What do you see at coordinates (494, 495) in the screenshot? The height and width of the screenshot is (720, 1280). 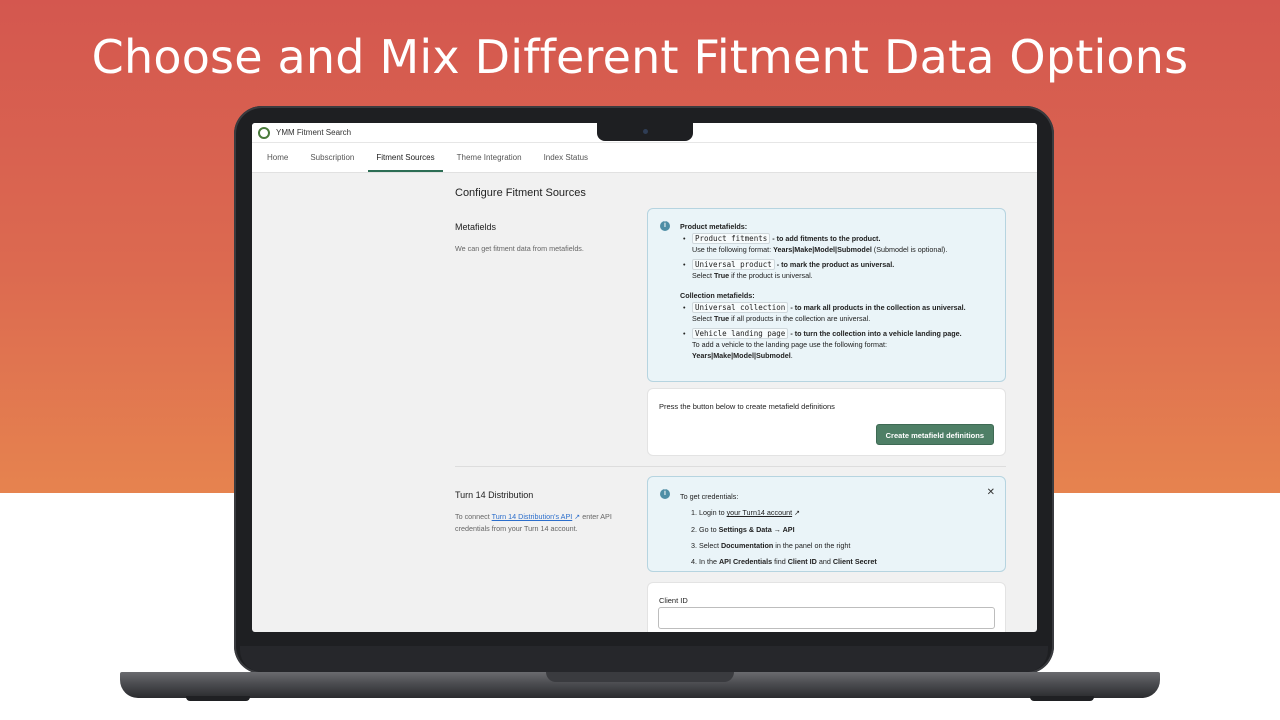 I see `turn14-section-title: Turn 14 Distribution` at bounding box center [494, 495].